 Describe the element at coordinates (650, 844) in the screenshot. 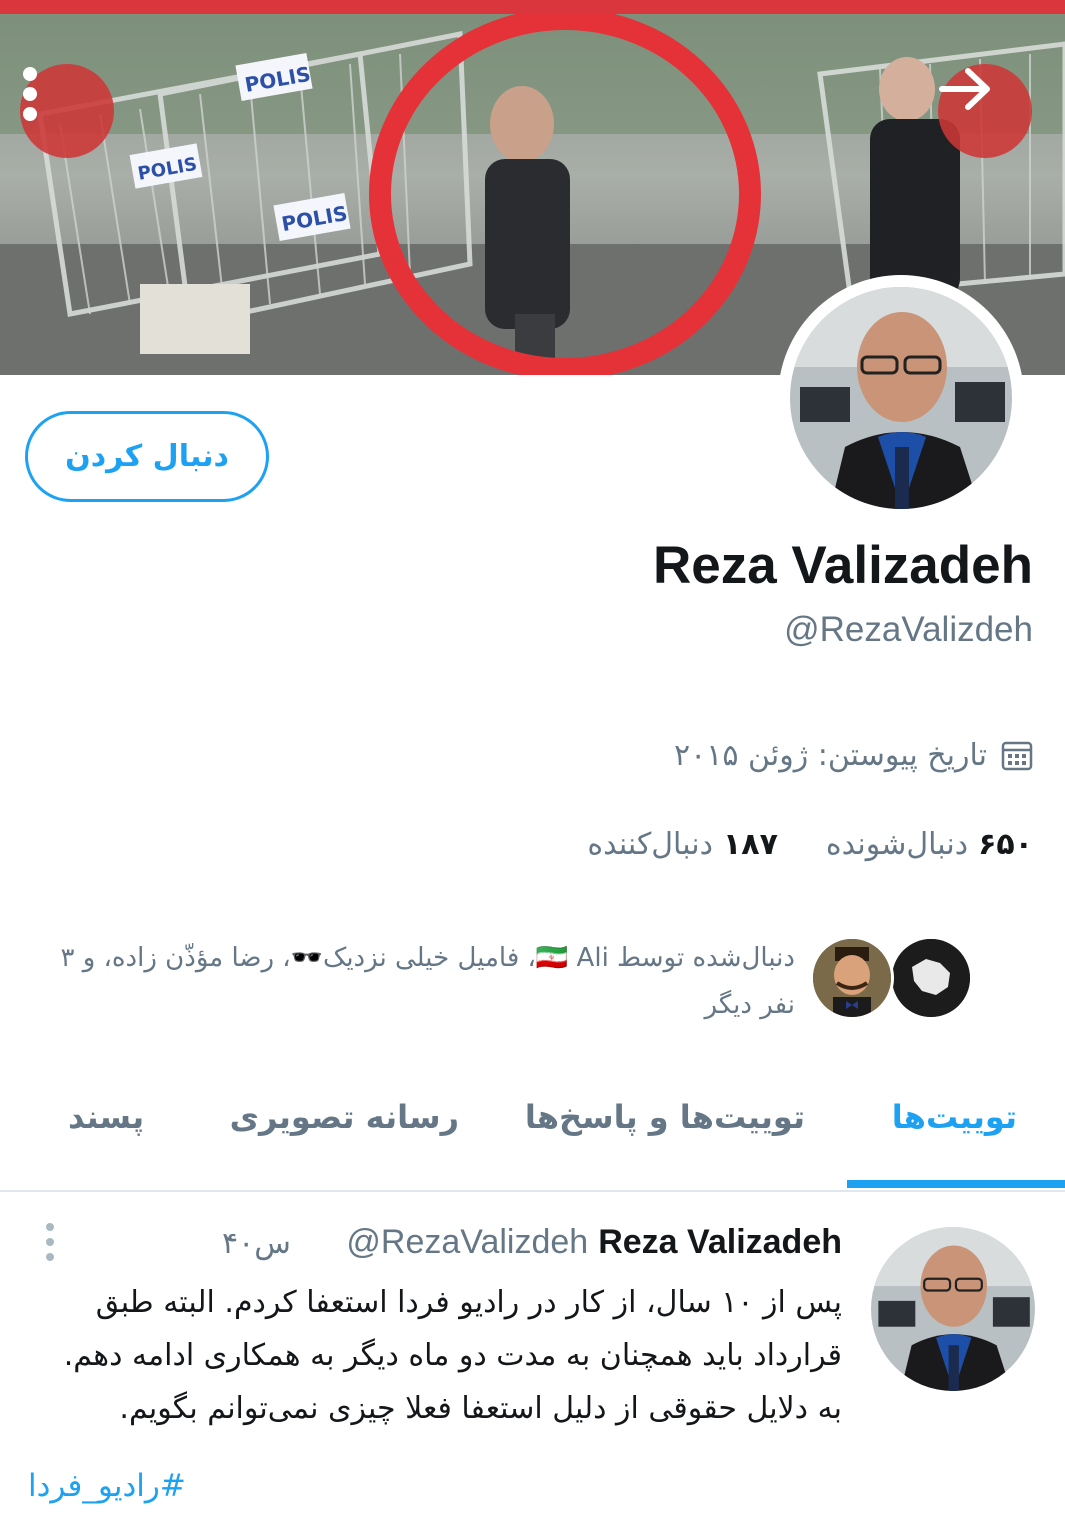

I see `followers-label: دنبال‌کننده` at that location.